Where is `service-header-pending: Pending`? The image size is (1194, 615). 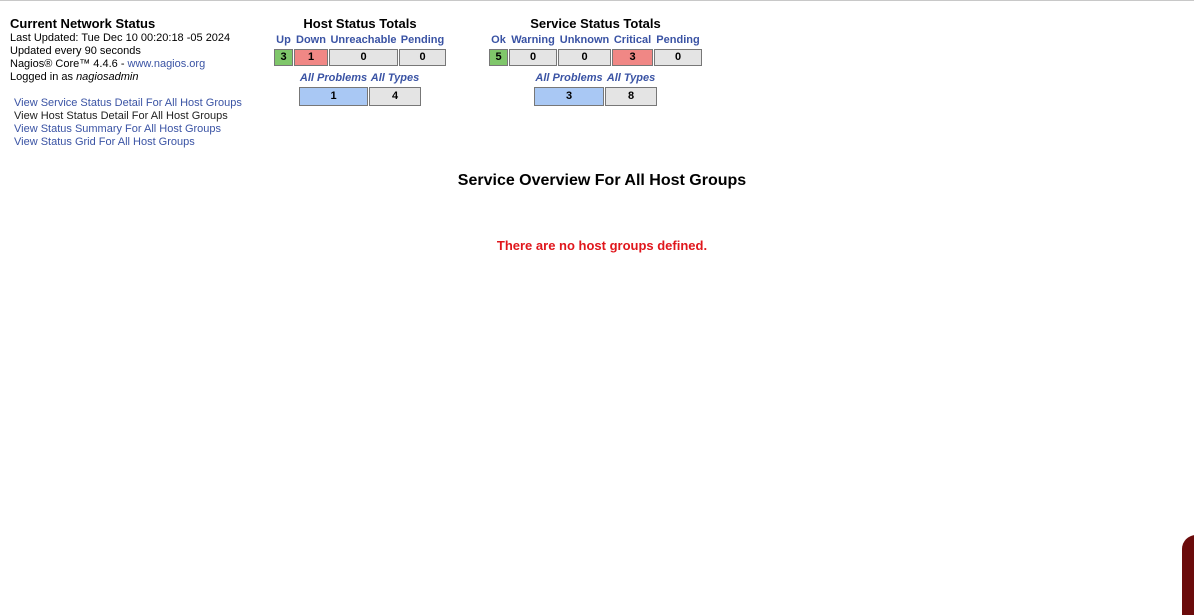 service-header-pending: Pending is located at coordinates (678, 40).